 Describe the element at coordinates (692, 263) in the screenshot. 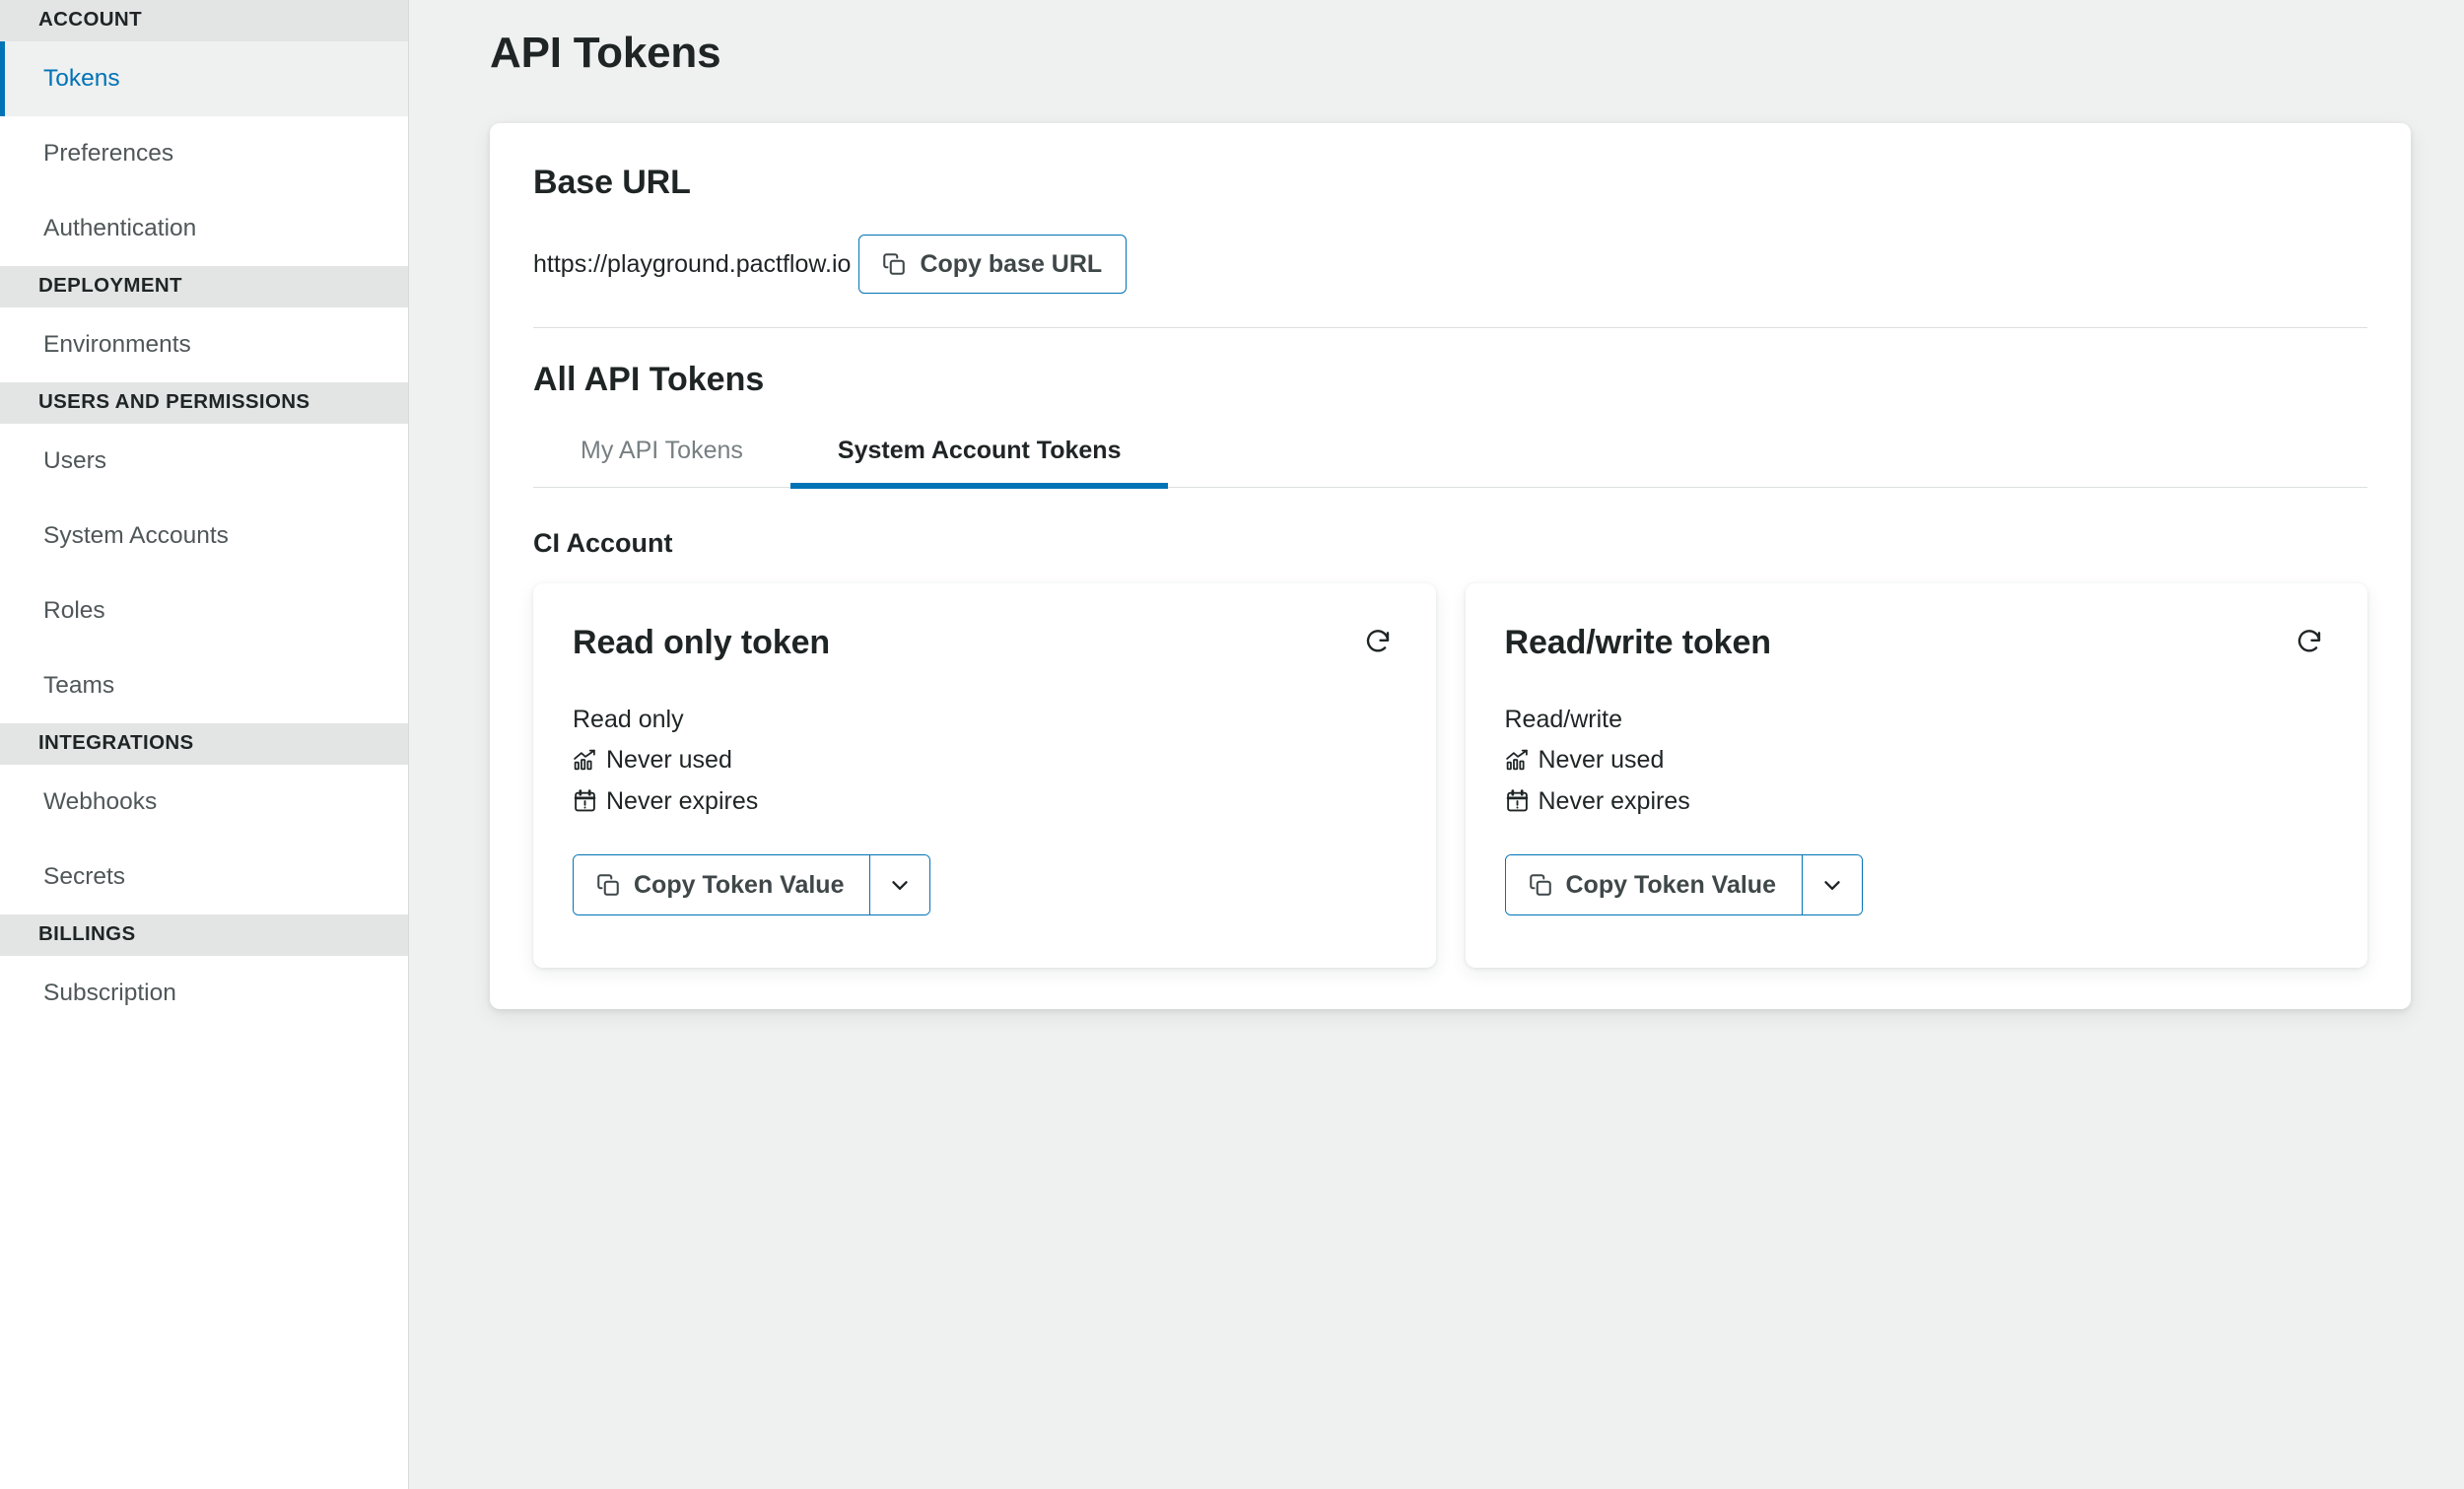

I see `base-url-value: https://playground.pactflow.io` at that location.